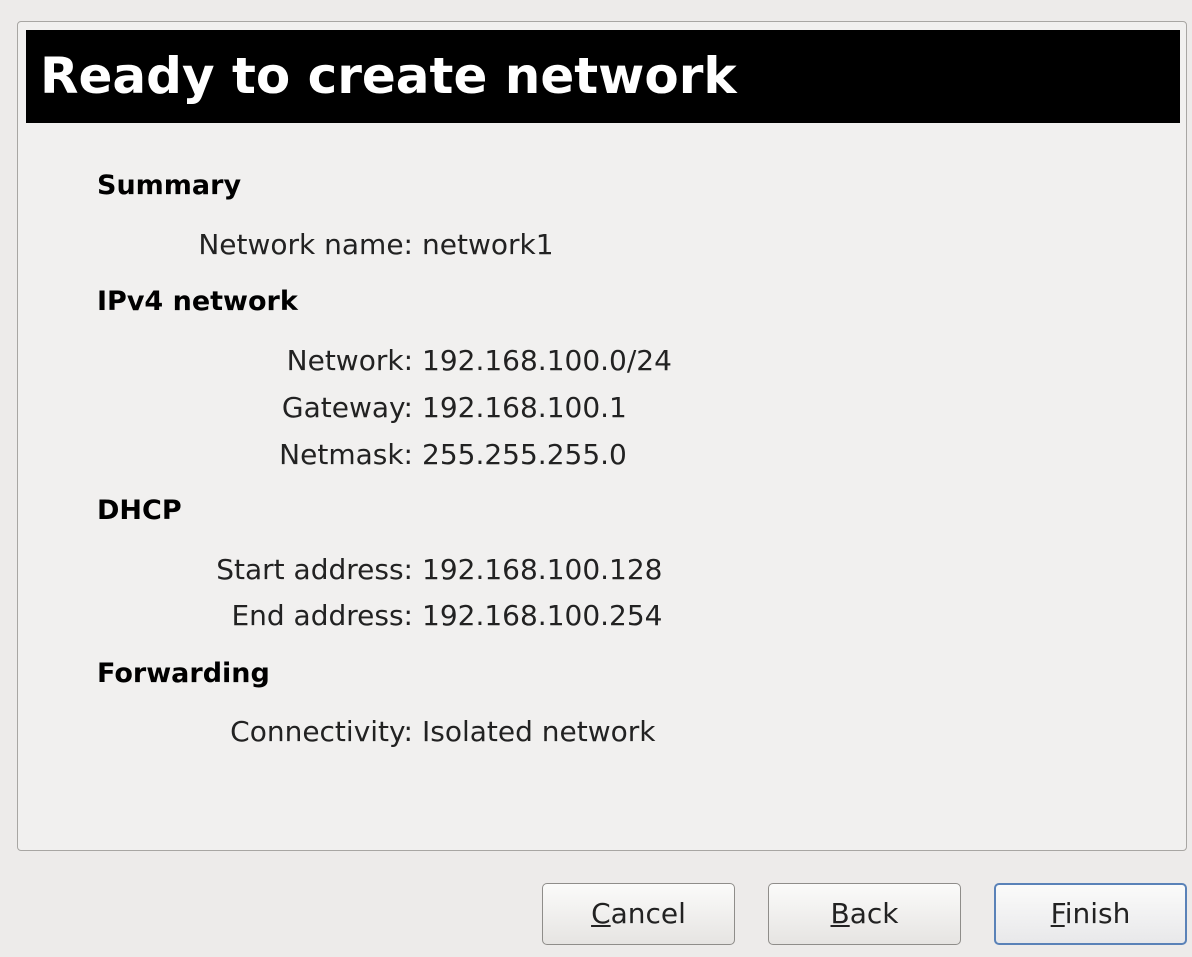 The height and width of the screenshot is (957, 1192). I want to click on dhcp-start-label: Start address:, so click(314, 569).